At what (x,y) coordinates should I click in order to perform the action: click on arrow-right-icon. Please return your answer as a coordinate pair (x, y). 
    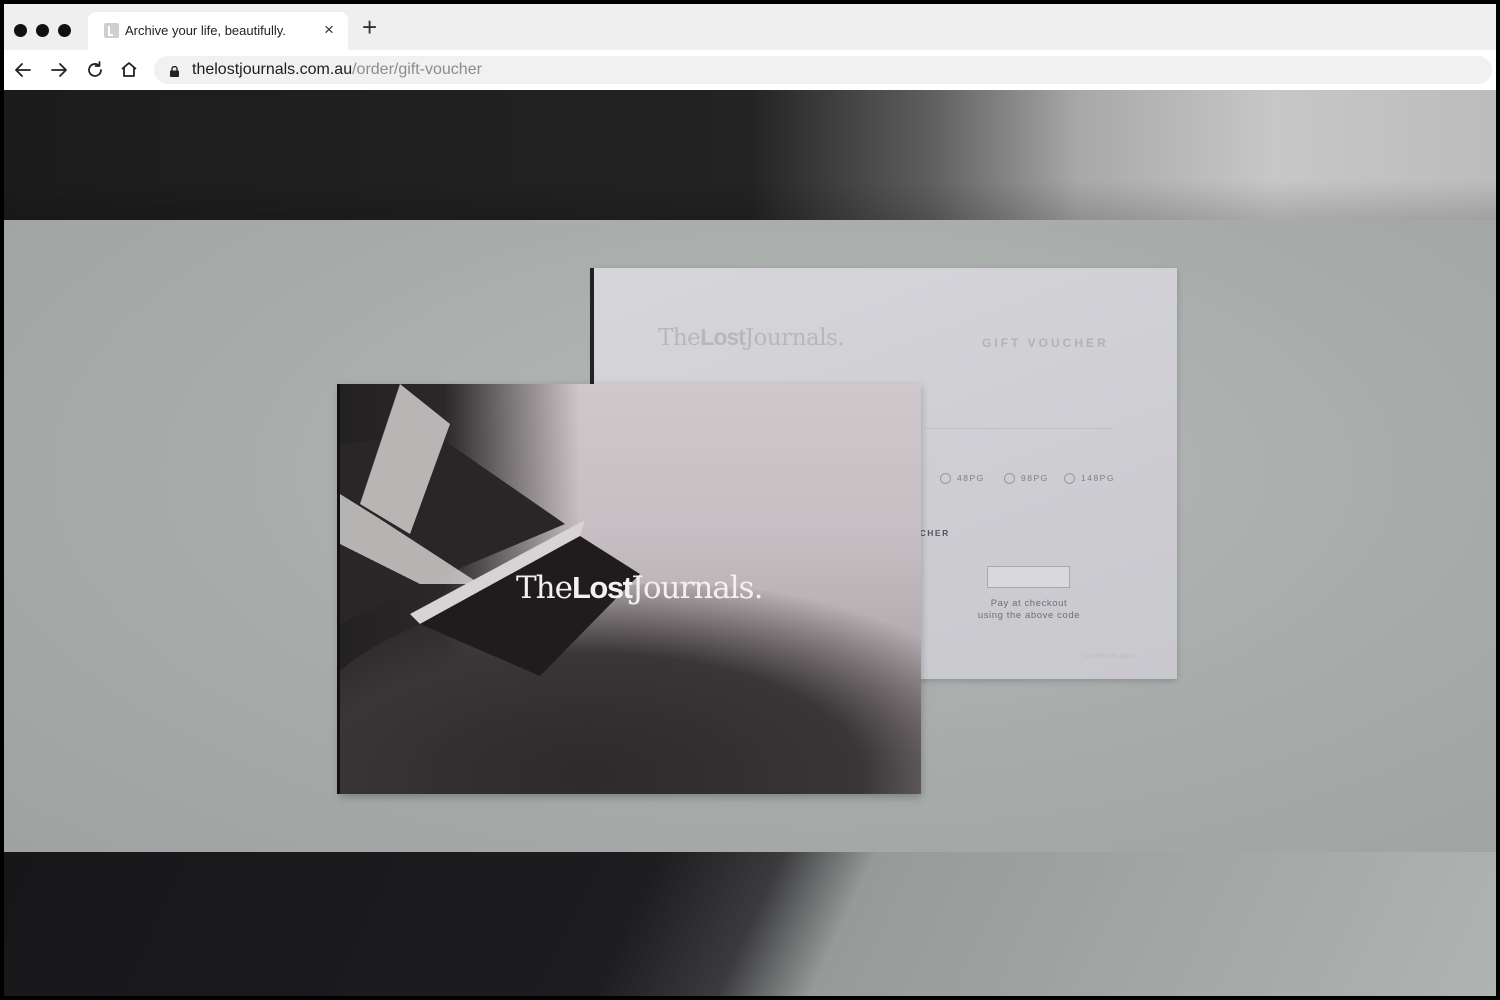
    Looking at the image, I should click on (59, 70).